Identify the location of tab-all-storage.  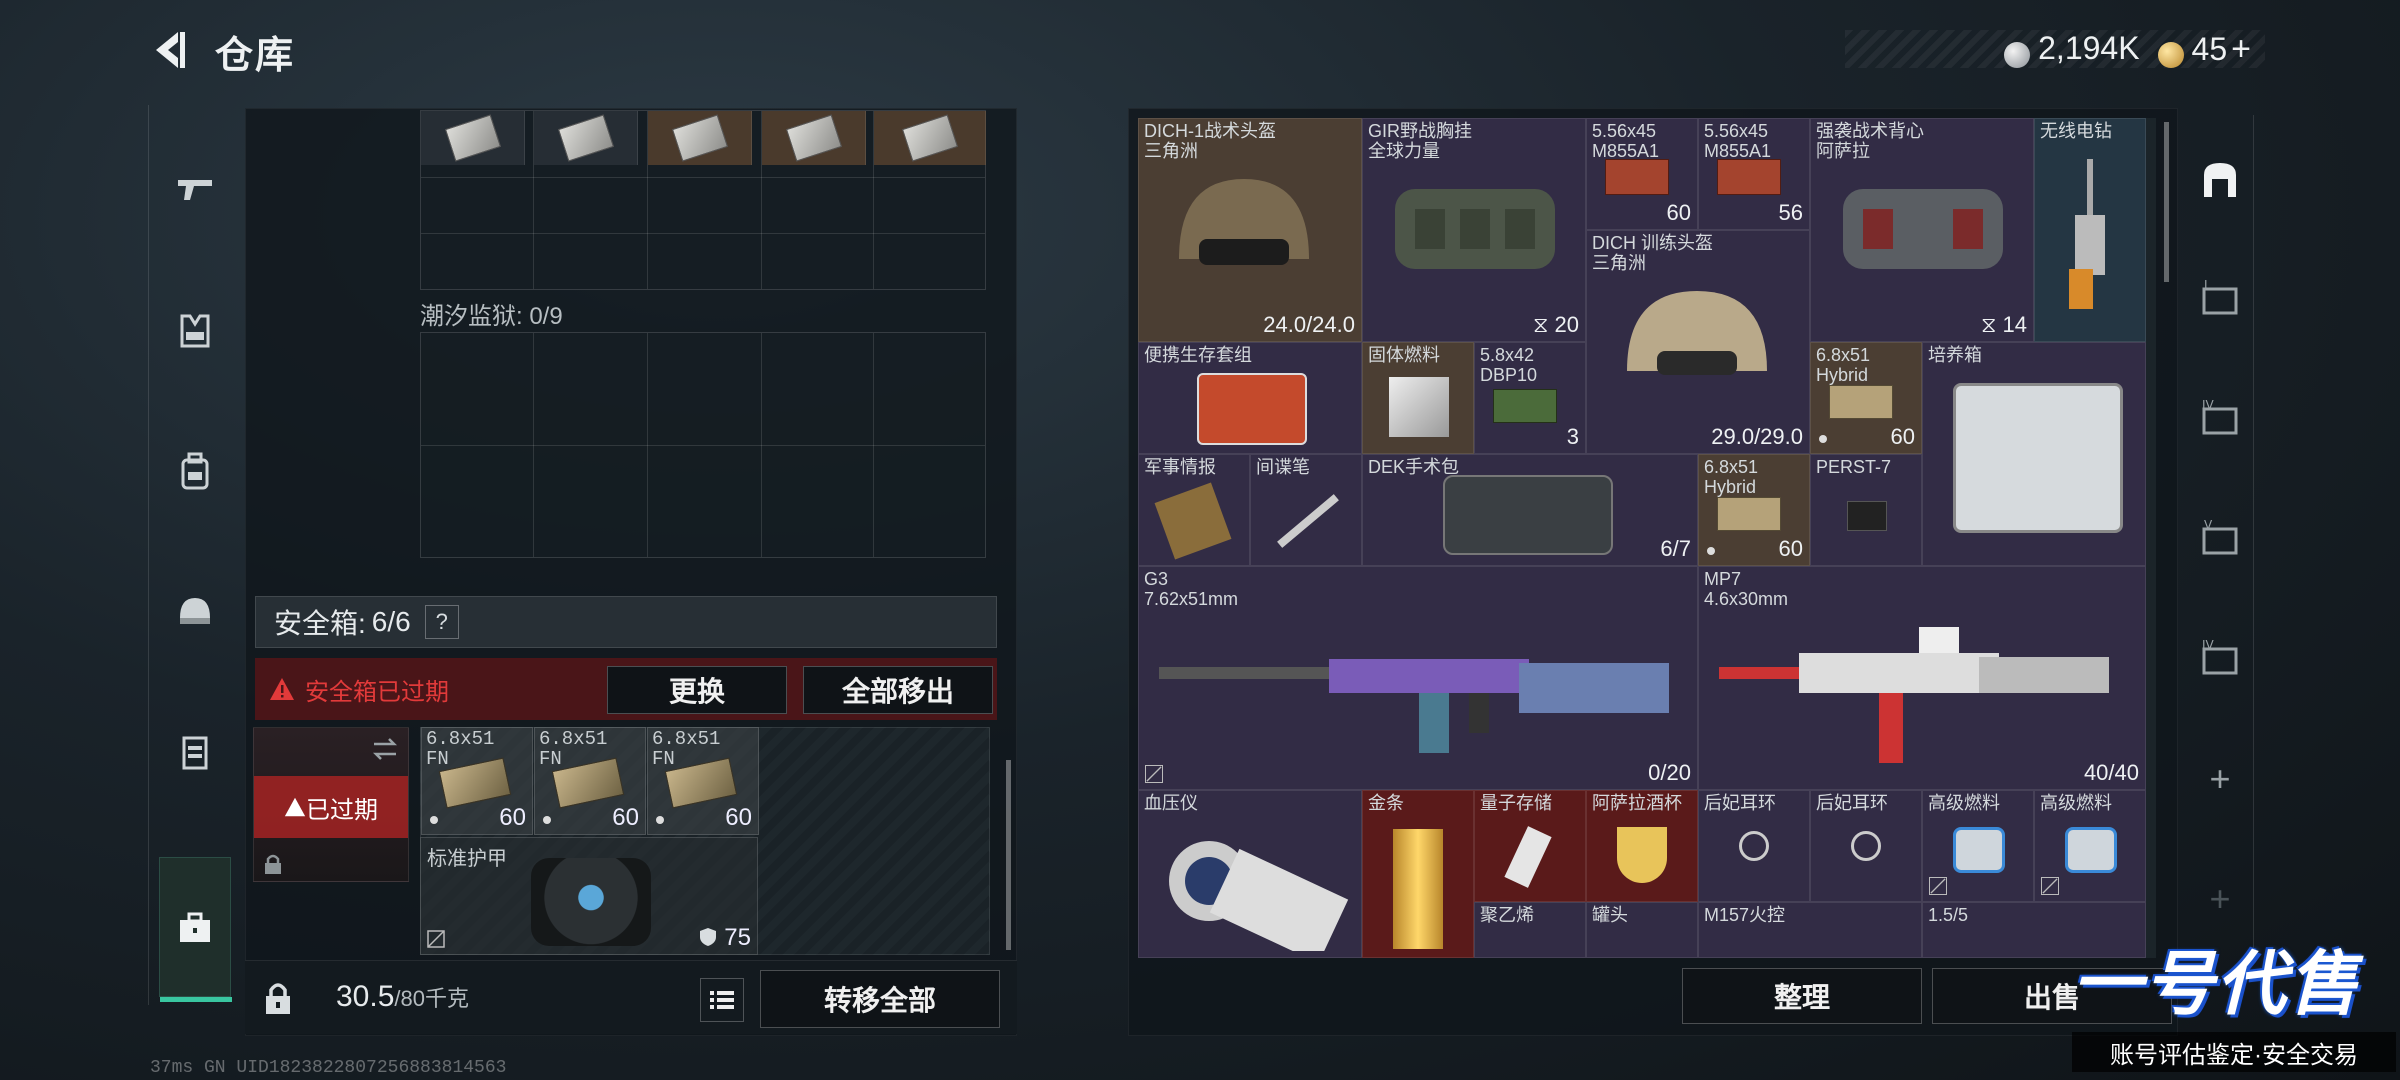
(2220, 179).